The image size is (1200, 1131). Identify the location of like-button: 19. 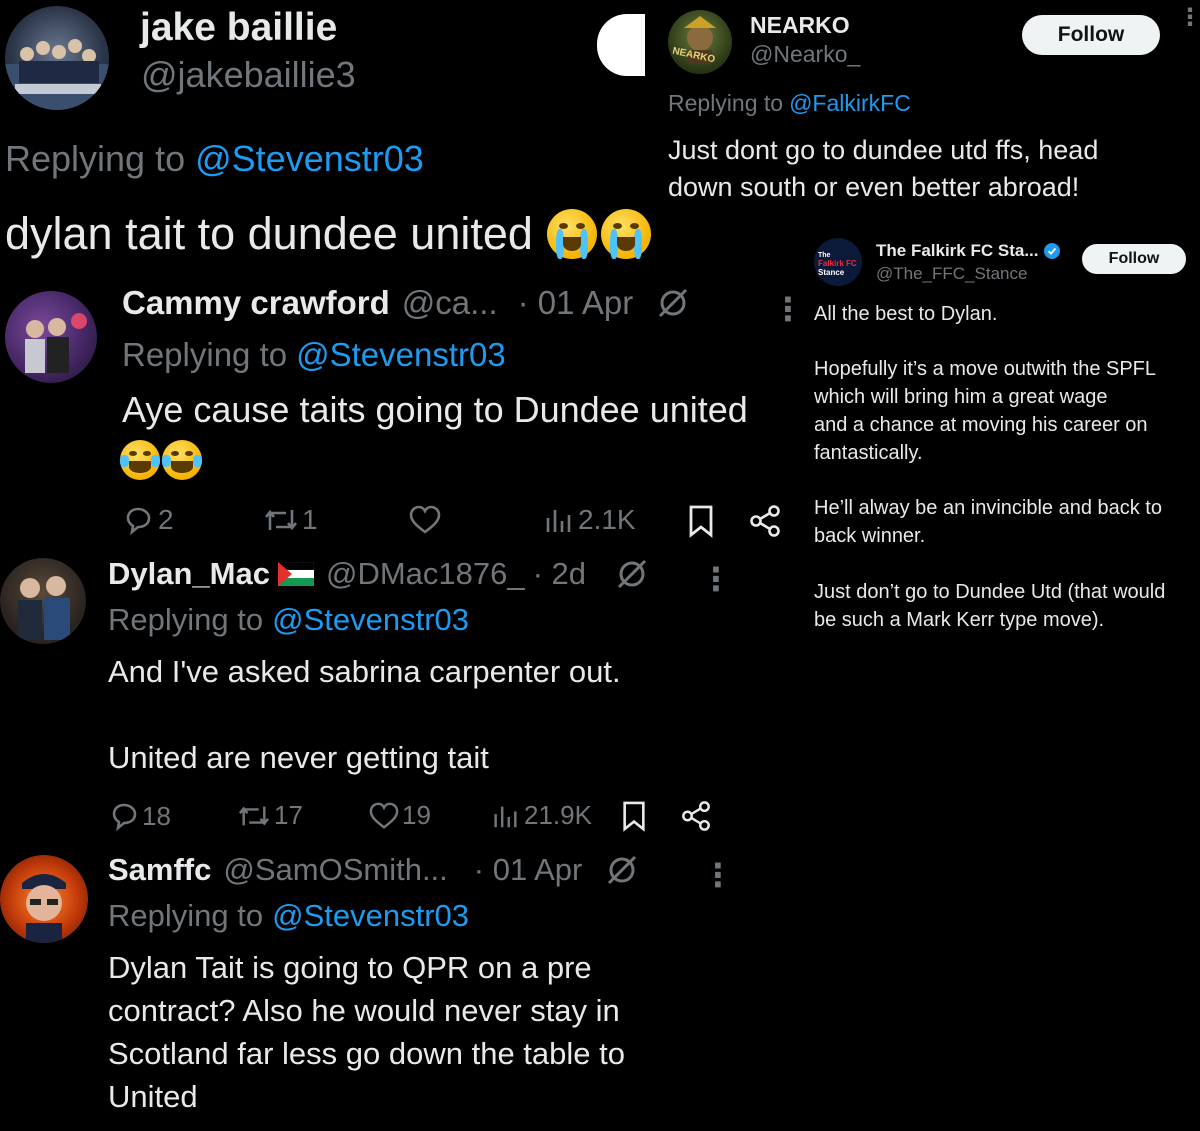
(399, 815).